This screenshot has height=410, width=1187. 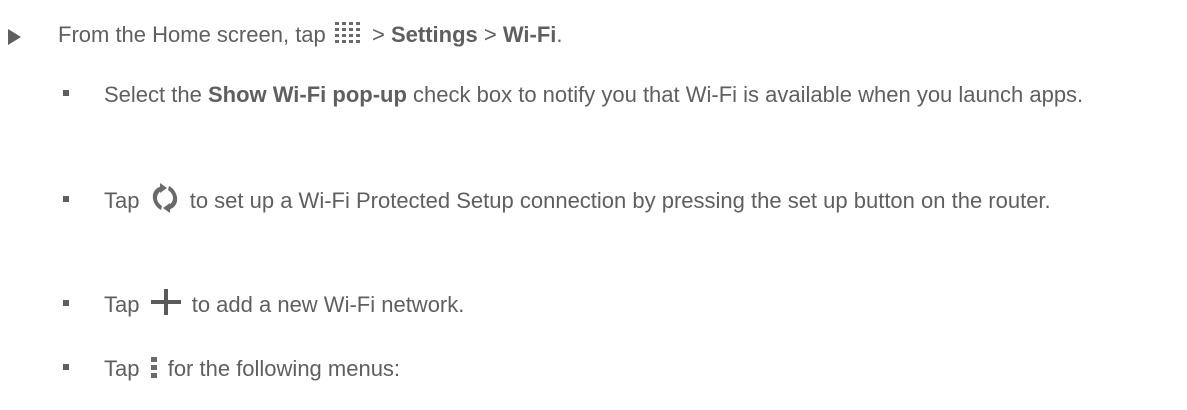 What do you see at coordinates (154, 367) in the screenshot?
I see `menu-icon` at bounding box center [154, 367].